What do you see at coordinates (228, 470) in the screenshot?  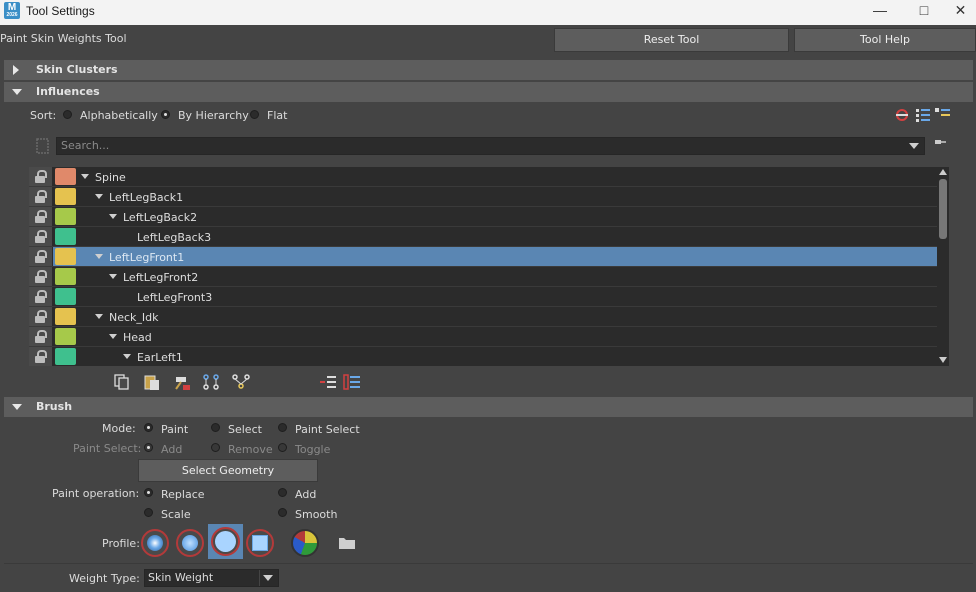 I see `select-geometry-button: Select Geometry` at bounding box center [228, 470].